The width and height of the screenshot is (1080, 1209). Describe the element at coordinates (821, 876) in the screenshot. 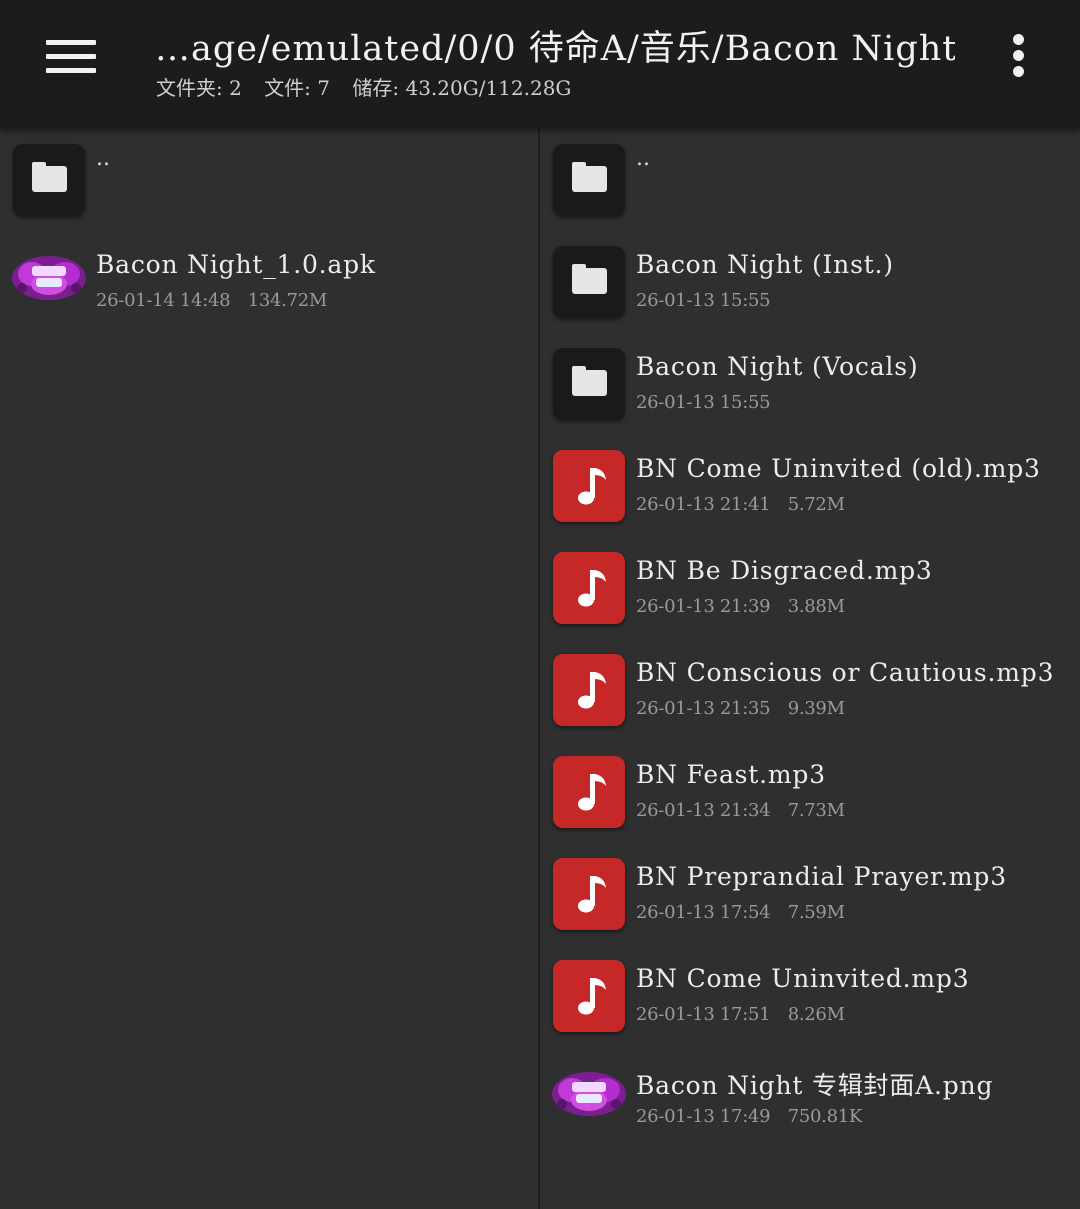

I see `file-name: BN Preprandial Prayer.mp3` at that location.